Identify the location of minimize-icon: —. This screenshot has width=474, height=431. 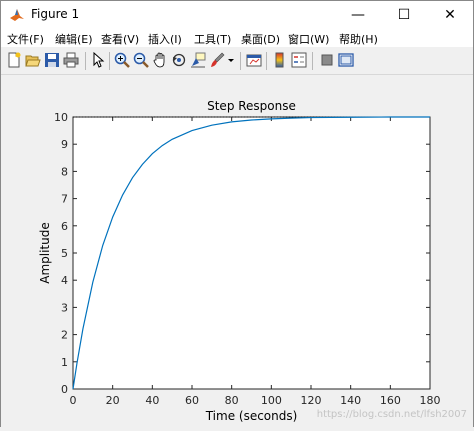
(358, 15).